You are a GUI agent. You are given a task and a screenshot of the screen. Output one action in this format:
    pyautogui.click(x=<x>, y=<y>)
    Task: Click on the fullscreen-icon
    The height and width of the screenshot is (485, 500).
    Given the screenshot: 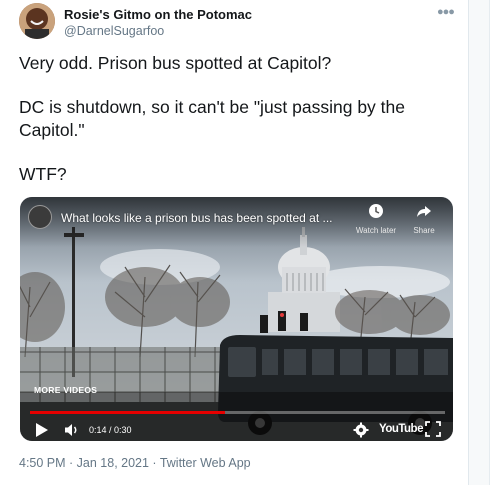 What is the action you would take?
    pyautogui.click(x=433, y=431)
    